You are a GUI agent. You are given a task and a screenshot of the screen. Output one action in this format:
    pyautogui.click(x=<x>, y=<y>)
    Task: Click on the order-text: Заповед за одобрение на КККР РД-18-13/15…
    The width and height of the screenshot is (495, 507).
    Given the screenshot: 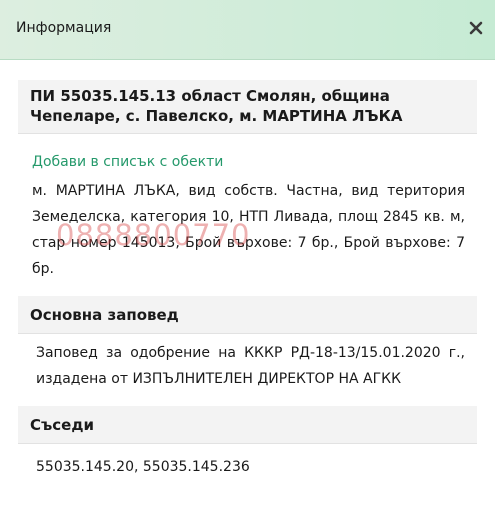 What is the action you would take?
    pyautogui.click(x=250, y=366)
    